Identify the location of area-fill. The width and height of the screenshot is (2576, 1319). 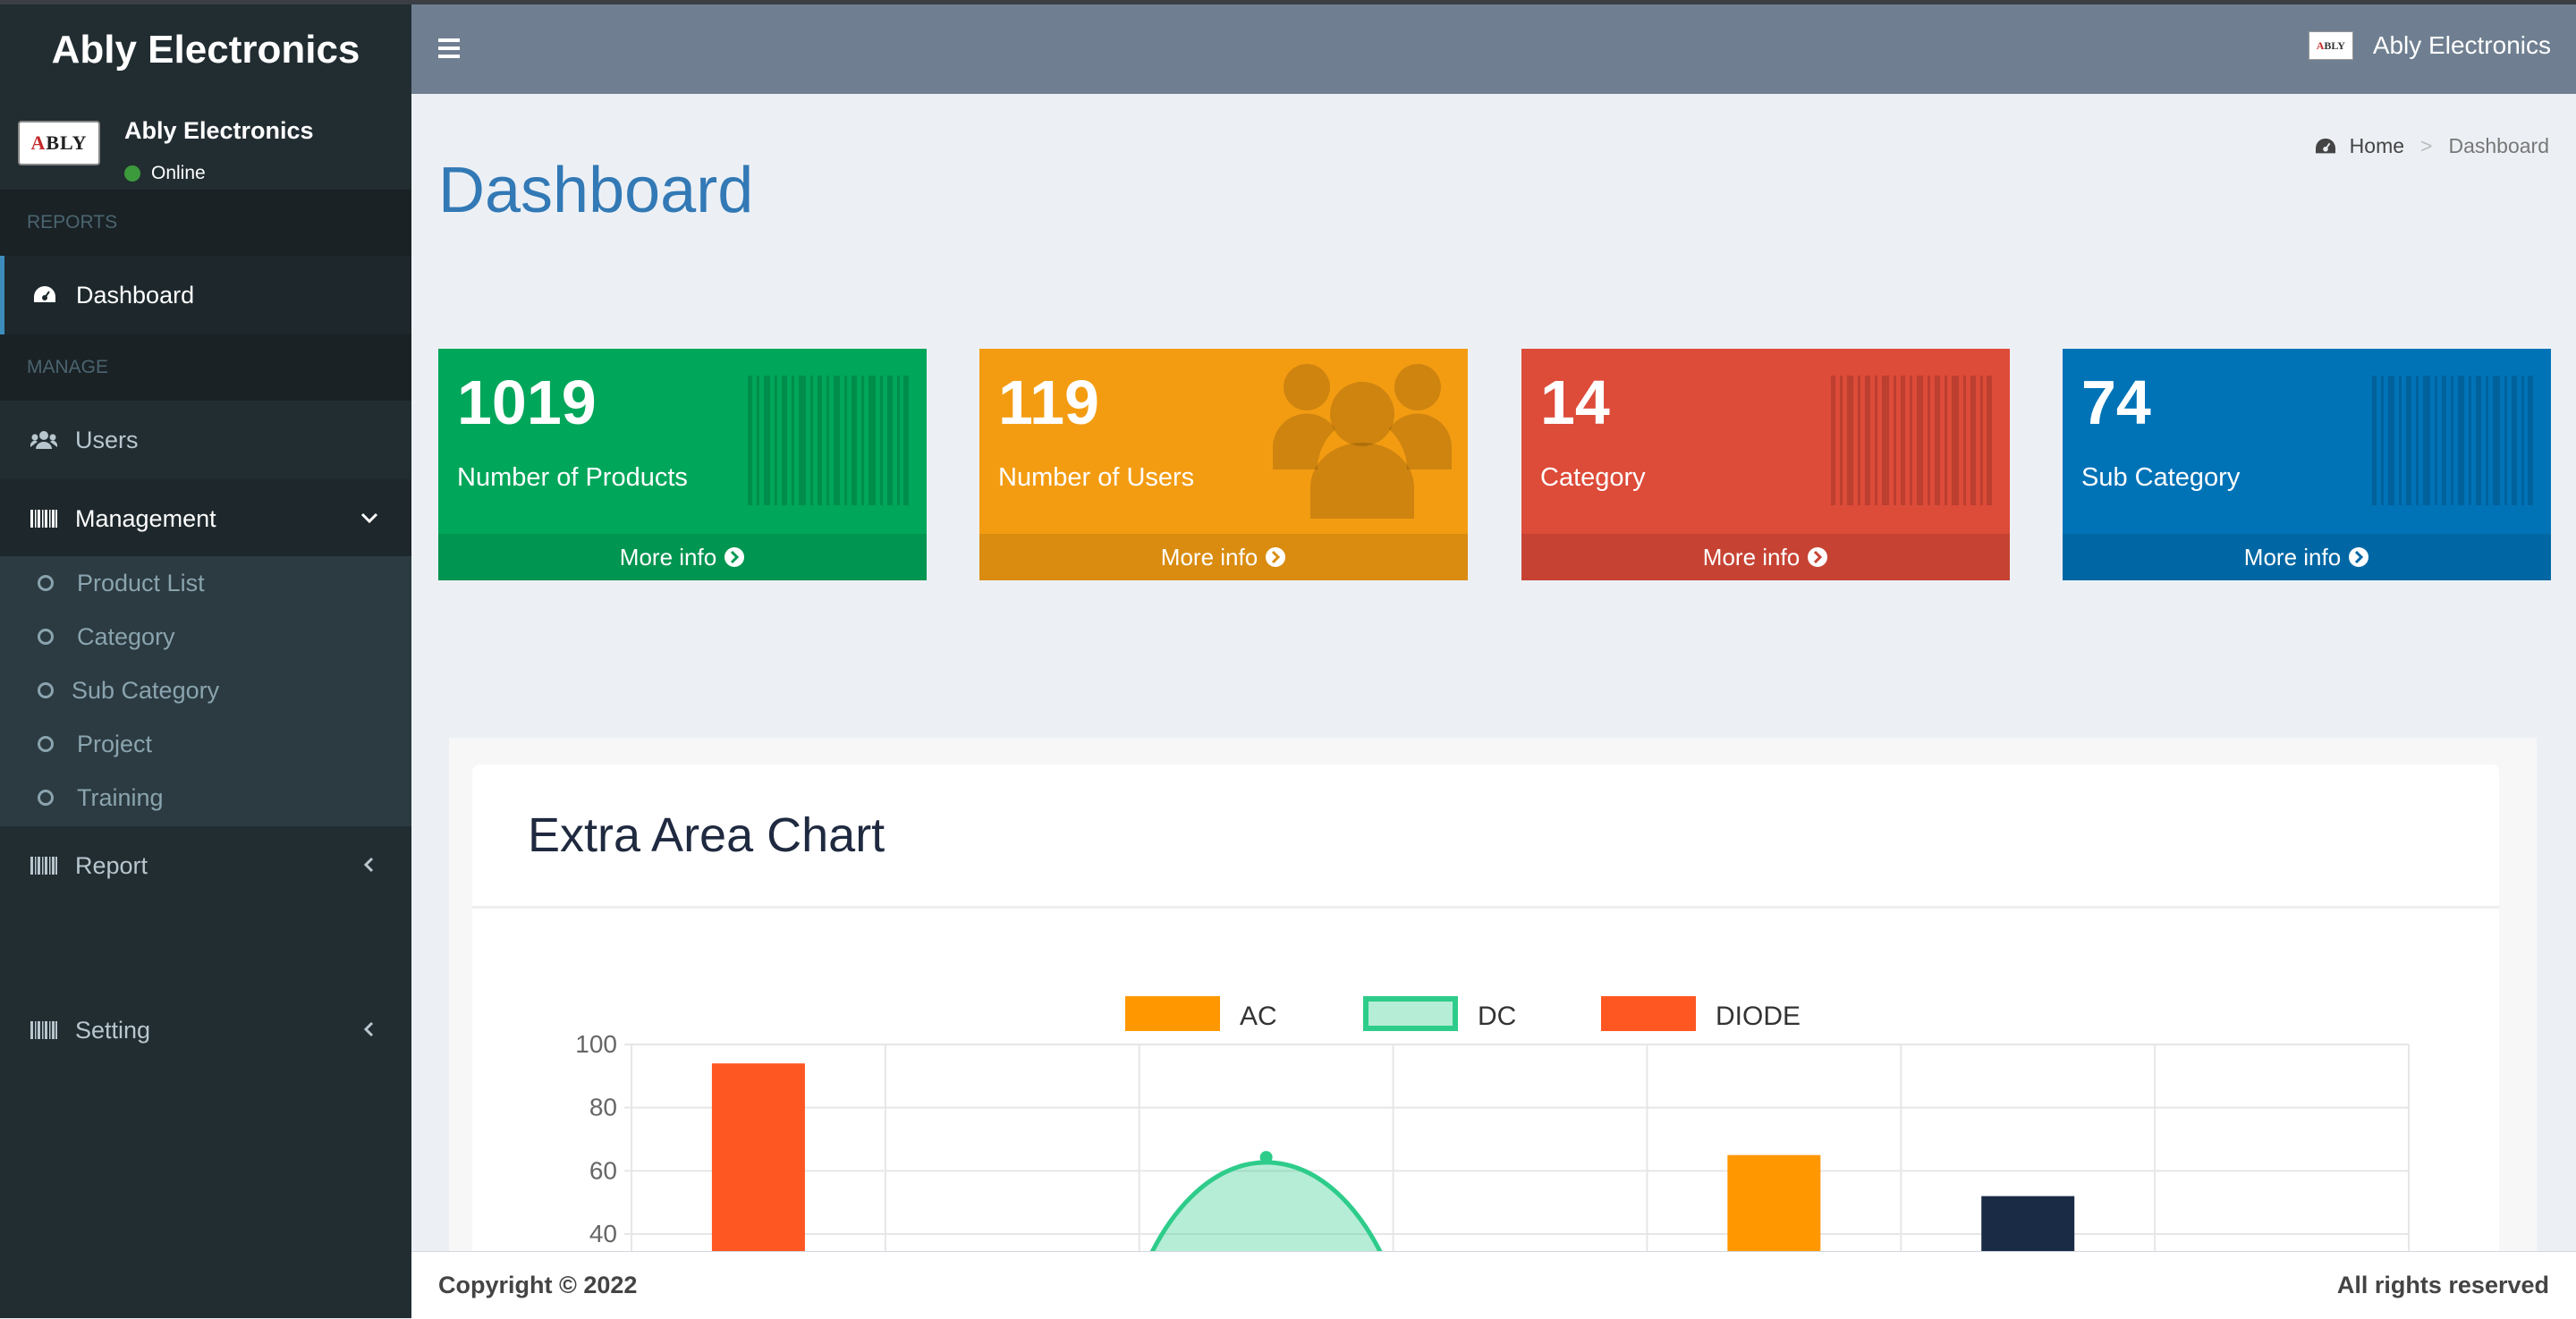
(1266, 1207).